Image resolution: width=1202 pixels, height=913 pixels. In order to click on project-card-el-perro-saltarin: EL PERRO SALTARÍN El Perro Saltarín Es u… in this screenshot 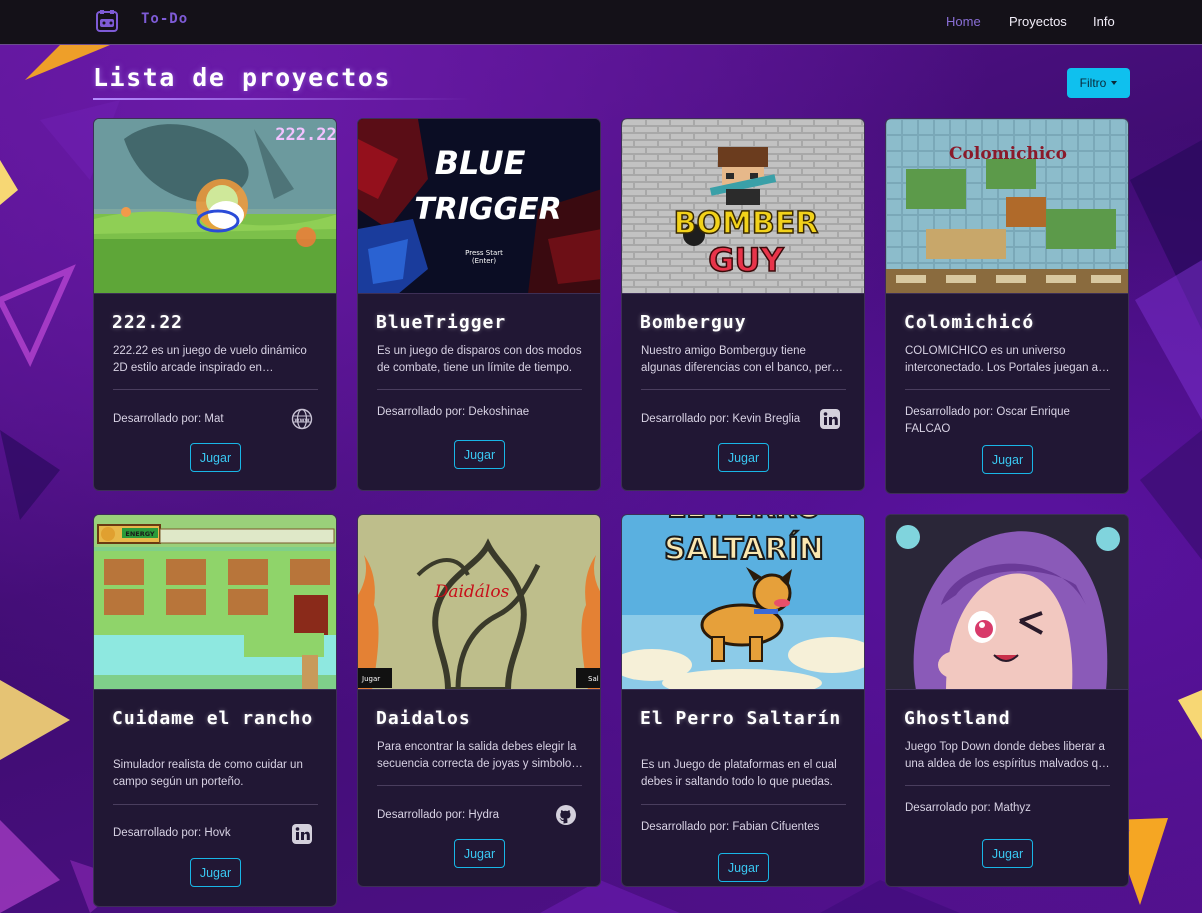, I will do `click(743, 700)`.